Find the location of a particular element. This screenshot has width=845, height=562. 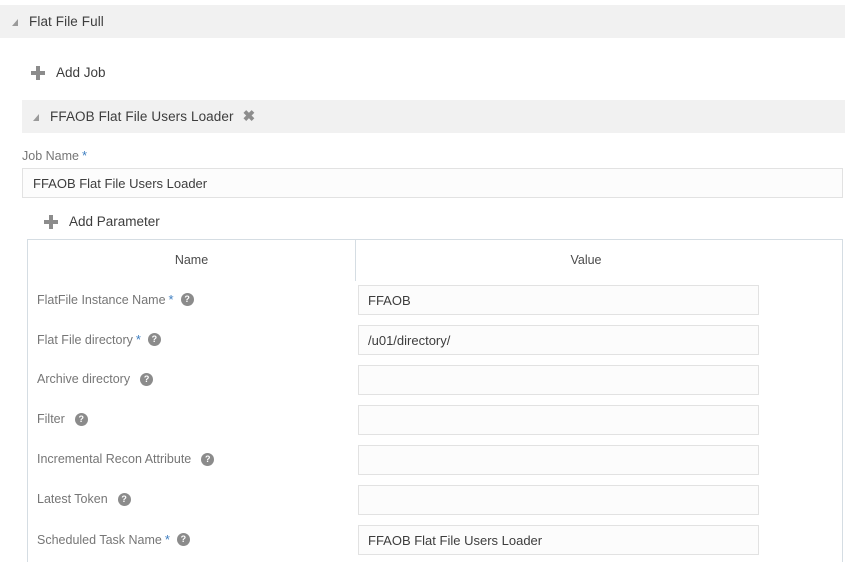

table-row: Archive directory ? is located at coordinates (435, 381).